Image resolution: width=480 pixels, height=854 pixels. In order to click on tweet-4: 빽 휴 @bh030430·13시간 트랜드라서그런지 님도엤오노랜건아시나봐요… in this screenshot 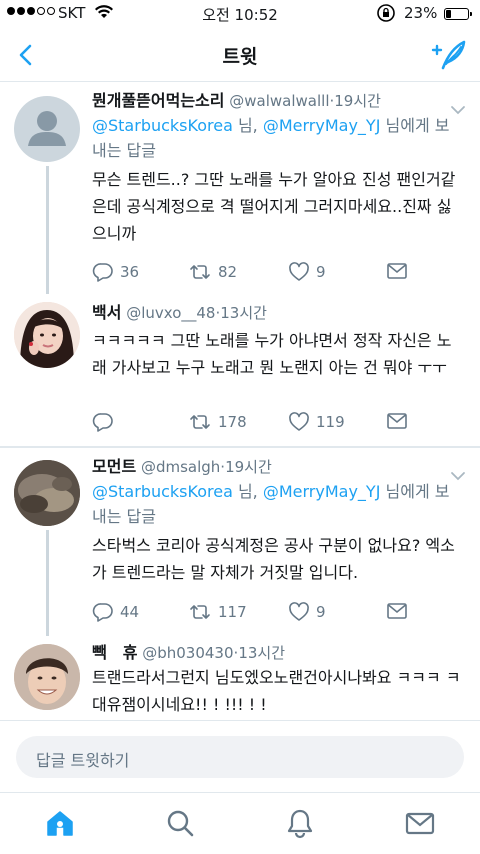, I will do `click(240, 678)`.